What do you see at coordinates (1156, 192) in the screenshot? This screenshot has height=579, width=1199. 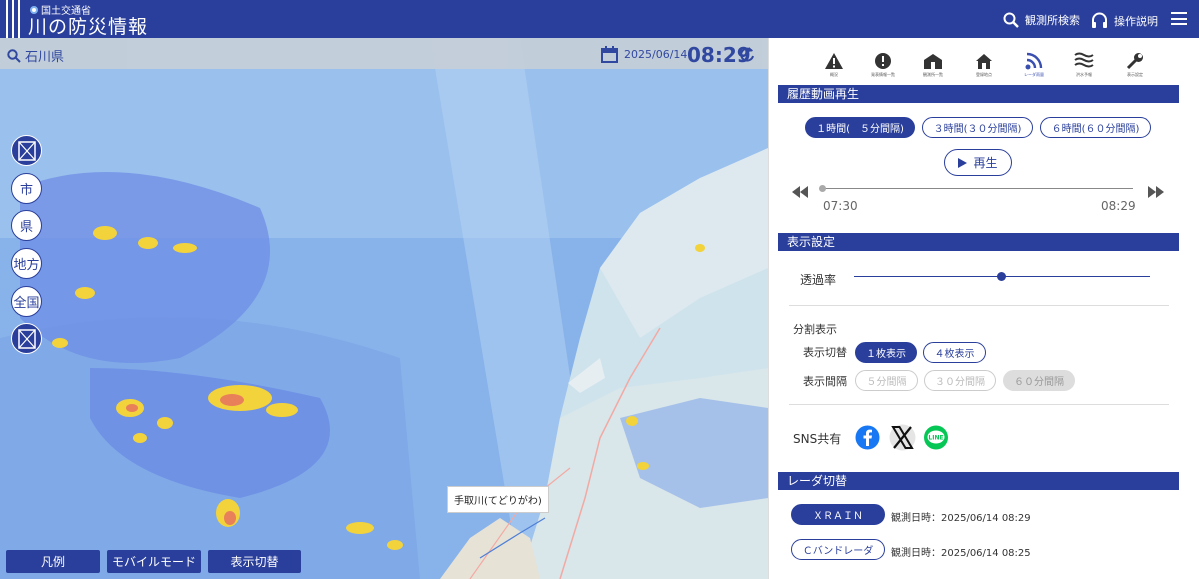 I see `fast-forward-icon` at bounding box center [1156, 192].